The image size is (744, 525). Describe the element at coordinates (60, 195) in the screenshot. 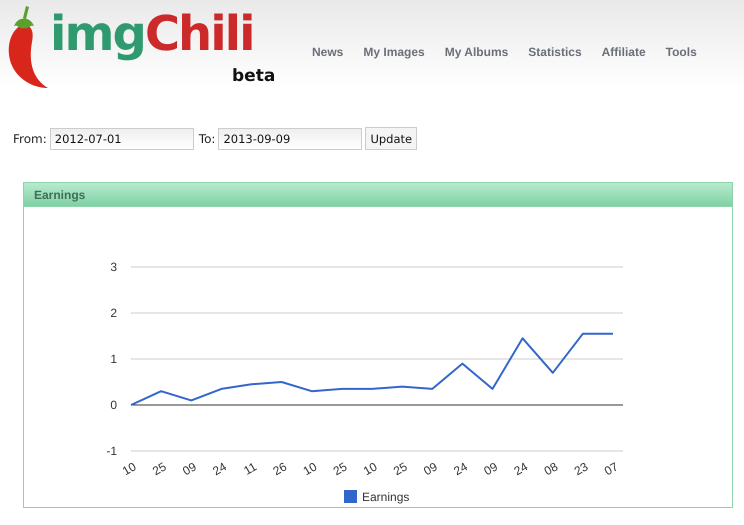

I see `panel-title: Earnings` at that location.